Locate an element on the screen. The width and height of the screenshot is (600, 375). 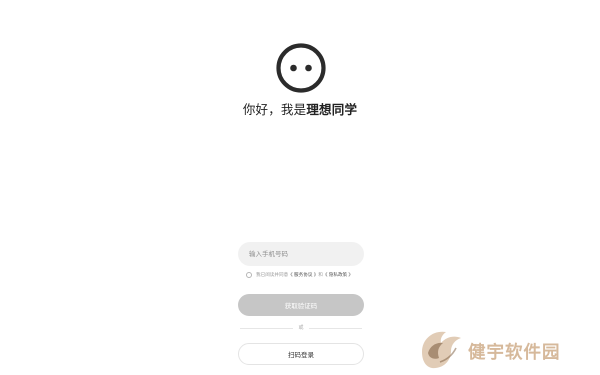
phone-input is located at coordinates (301, 254).